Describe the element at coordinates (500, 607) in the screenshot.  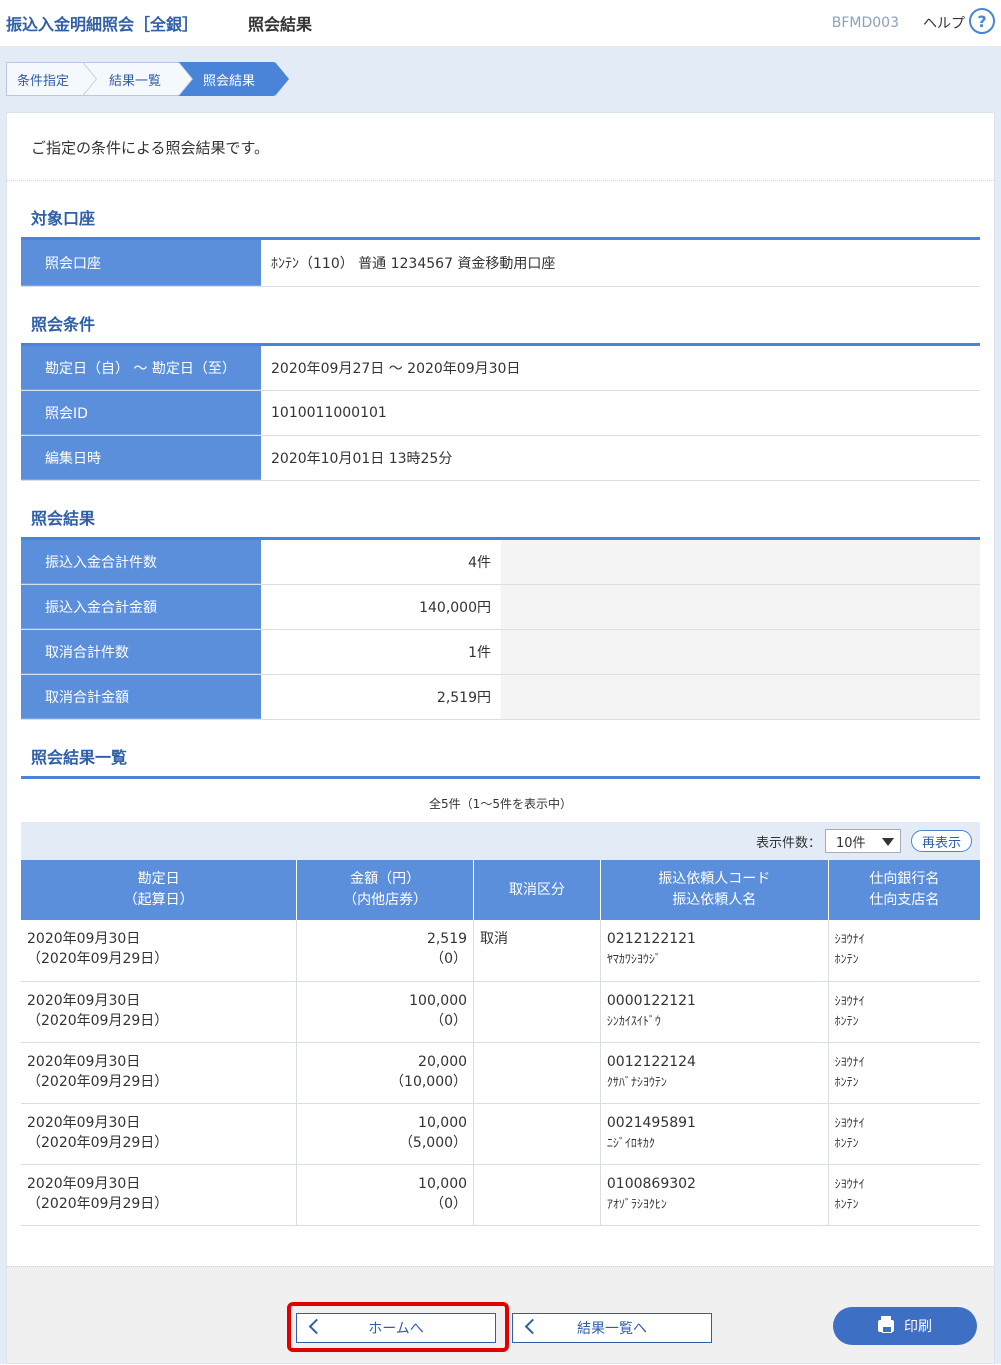
I see `result-row: 振込入金合計金額 140,000円` at that location.